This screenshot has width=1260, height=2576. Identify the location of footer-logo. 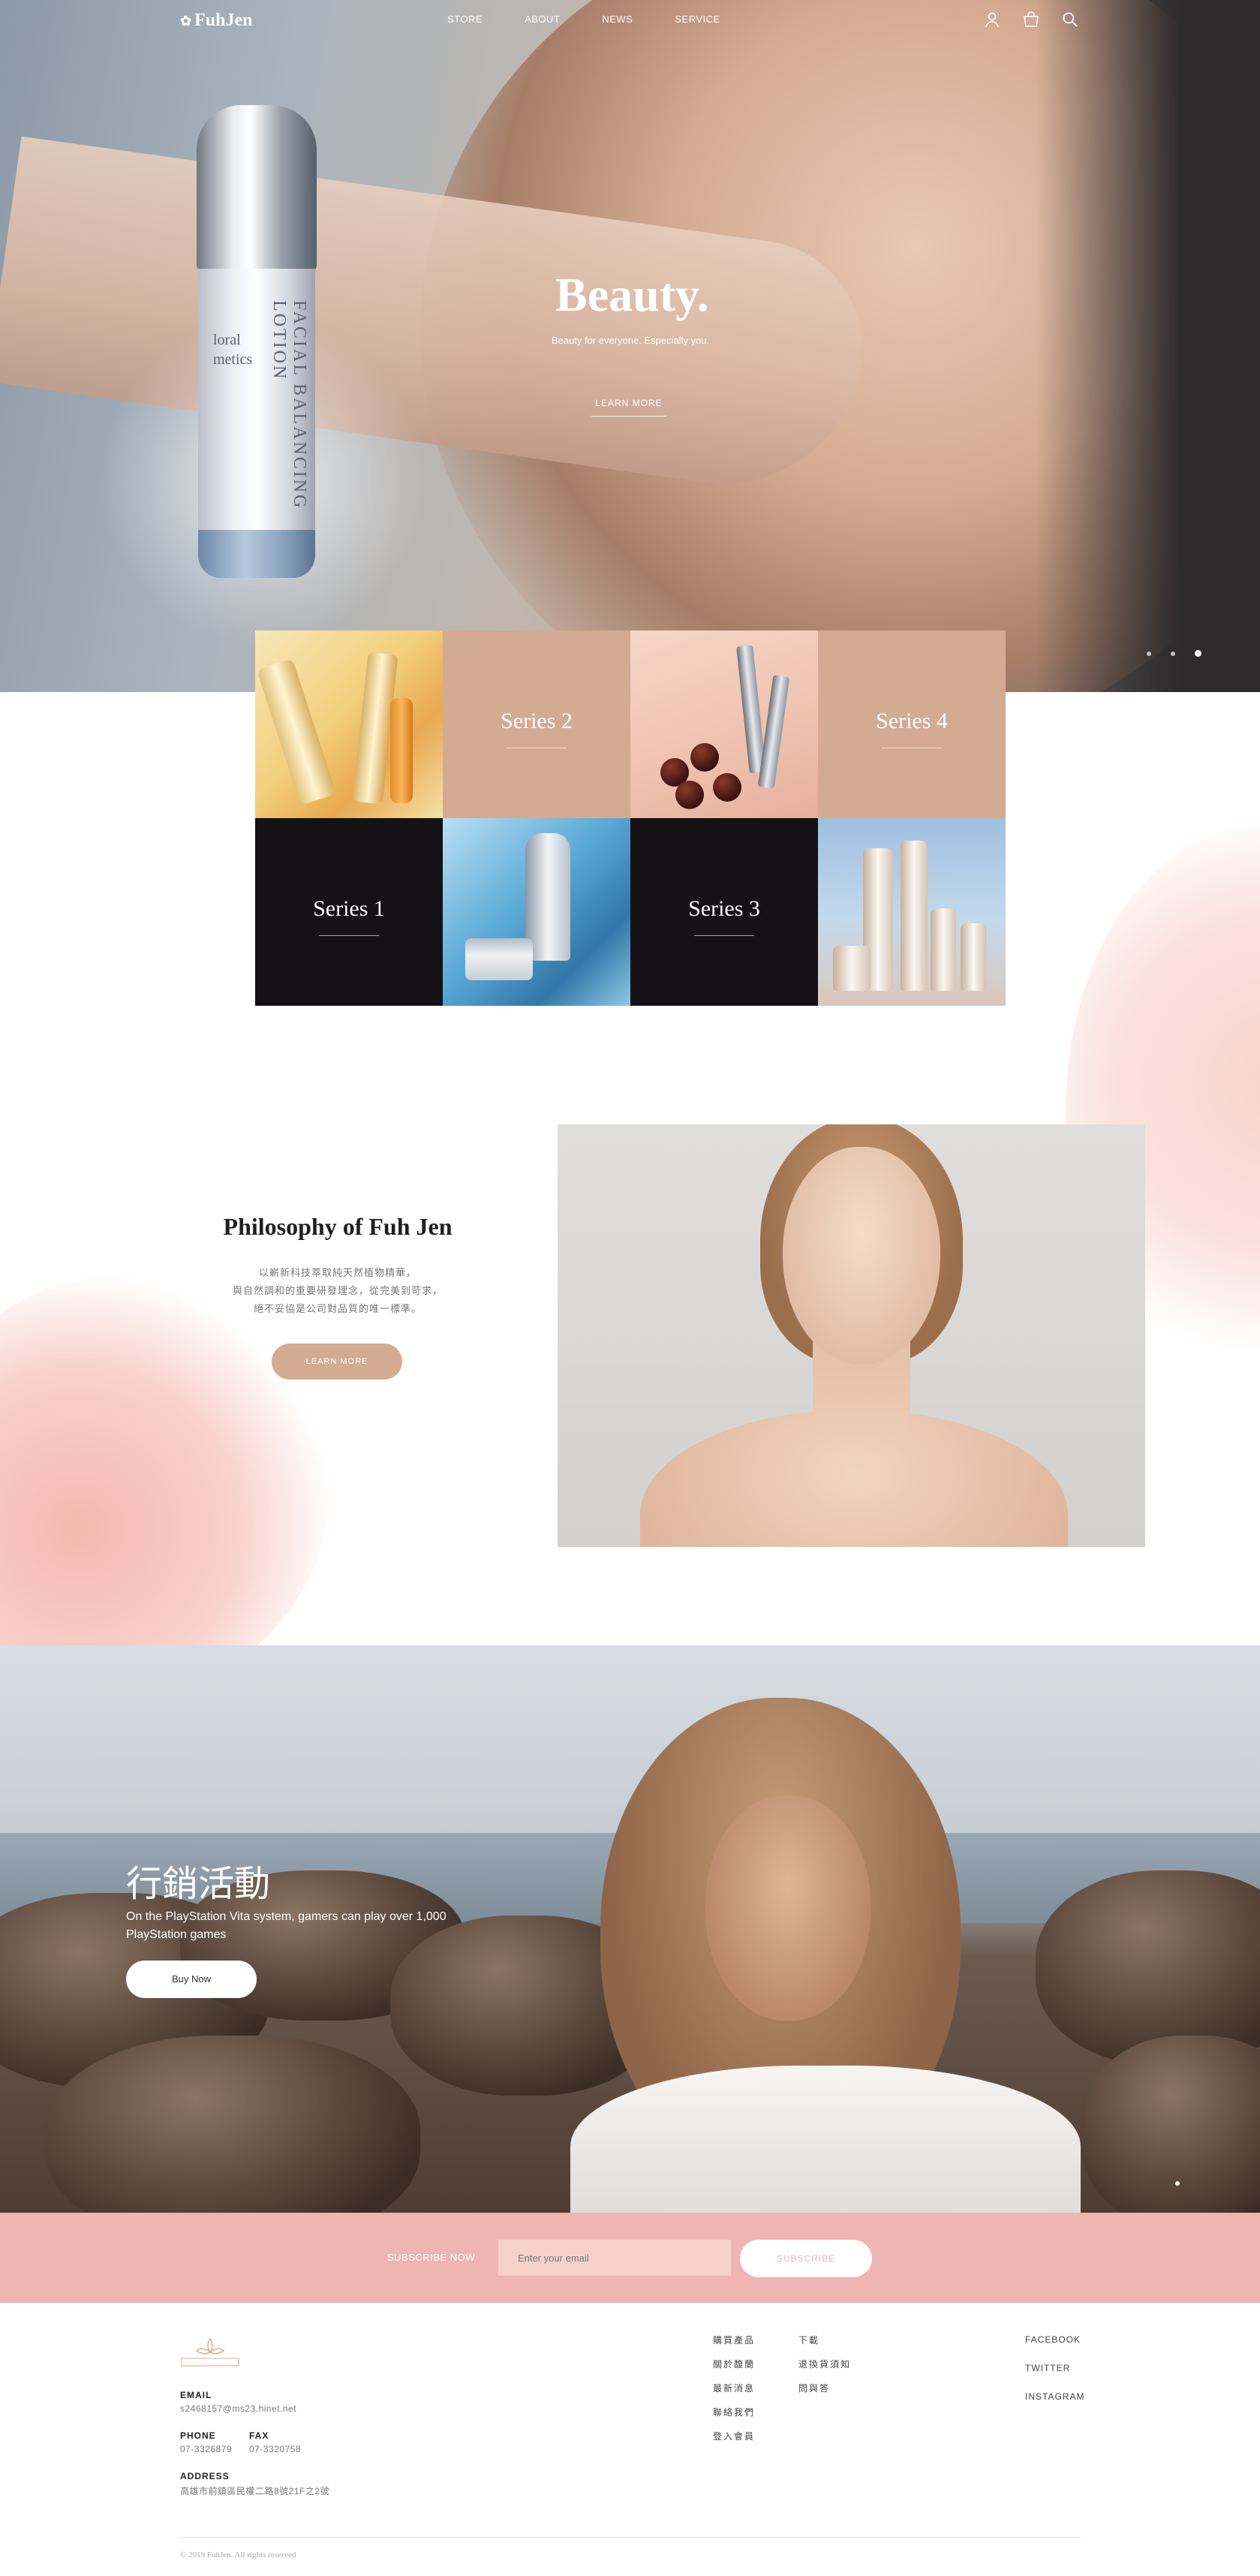
(210, 2351).